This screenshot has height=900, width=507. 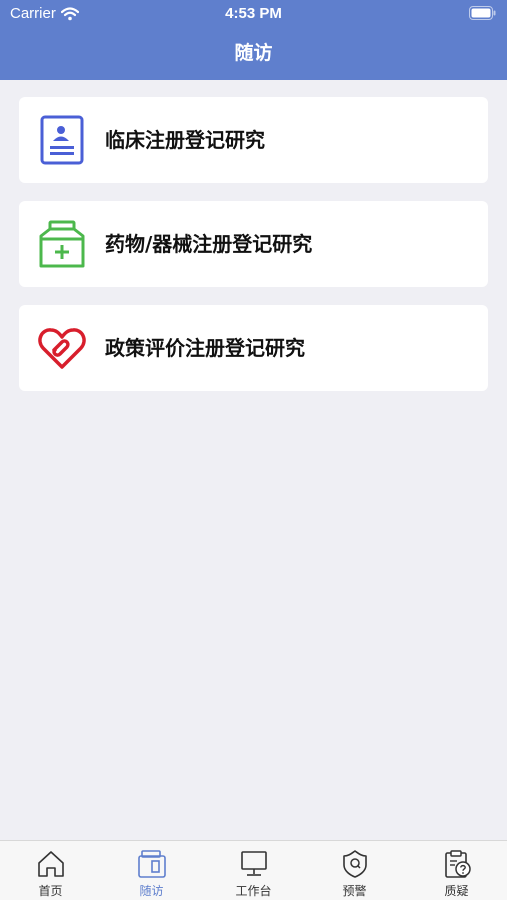 I want to click on status-bar: Carrier 4:53 PM, so click(x=253, y=14).